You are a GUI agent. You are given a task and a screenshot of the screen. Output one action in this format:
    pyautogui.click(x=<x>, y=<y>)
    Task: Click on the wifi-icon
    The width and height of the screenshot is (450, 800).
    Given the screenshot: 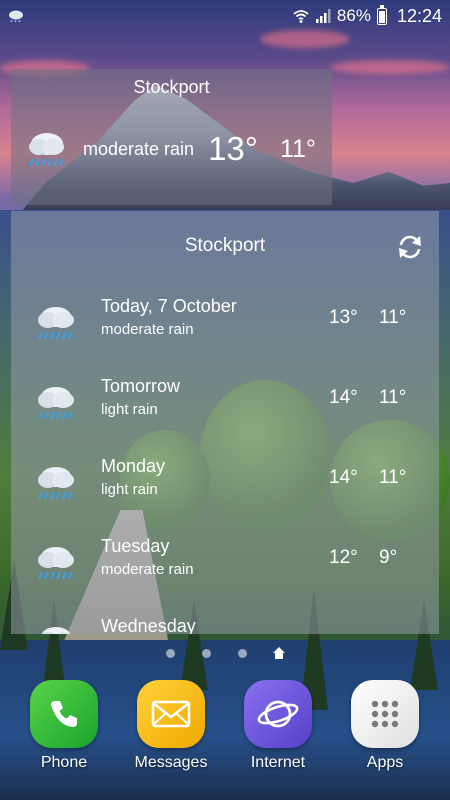 What is the action you would take?
    pyautogui.click(x=301, y=16)
    